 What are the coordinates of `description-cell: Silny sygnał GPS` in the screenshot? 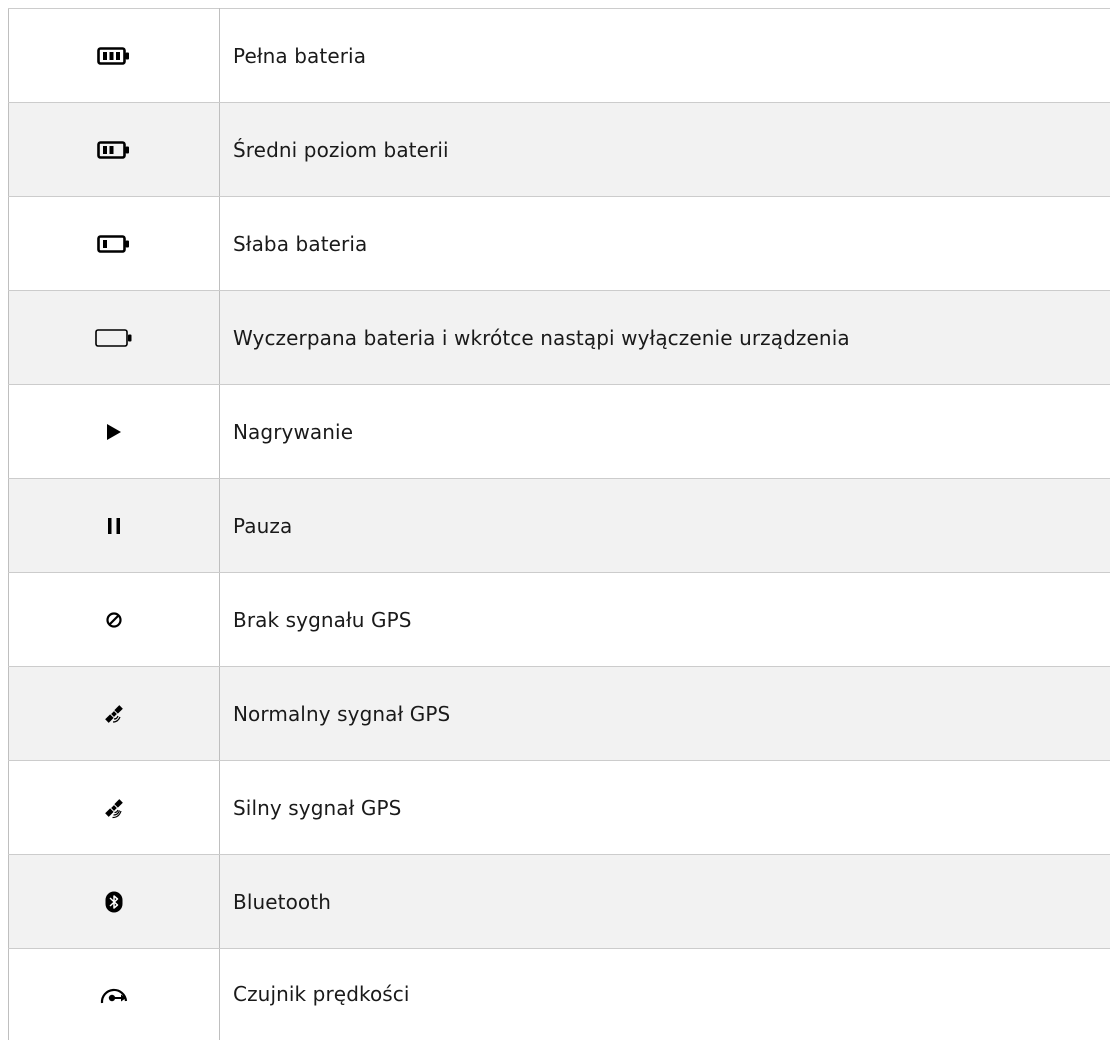 It's located at (665, 808).